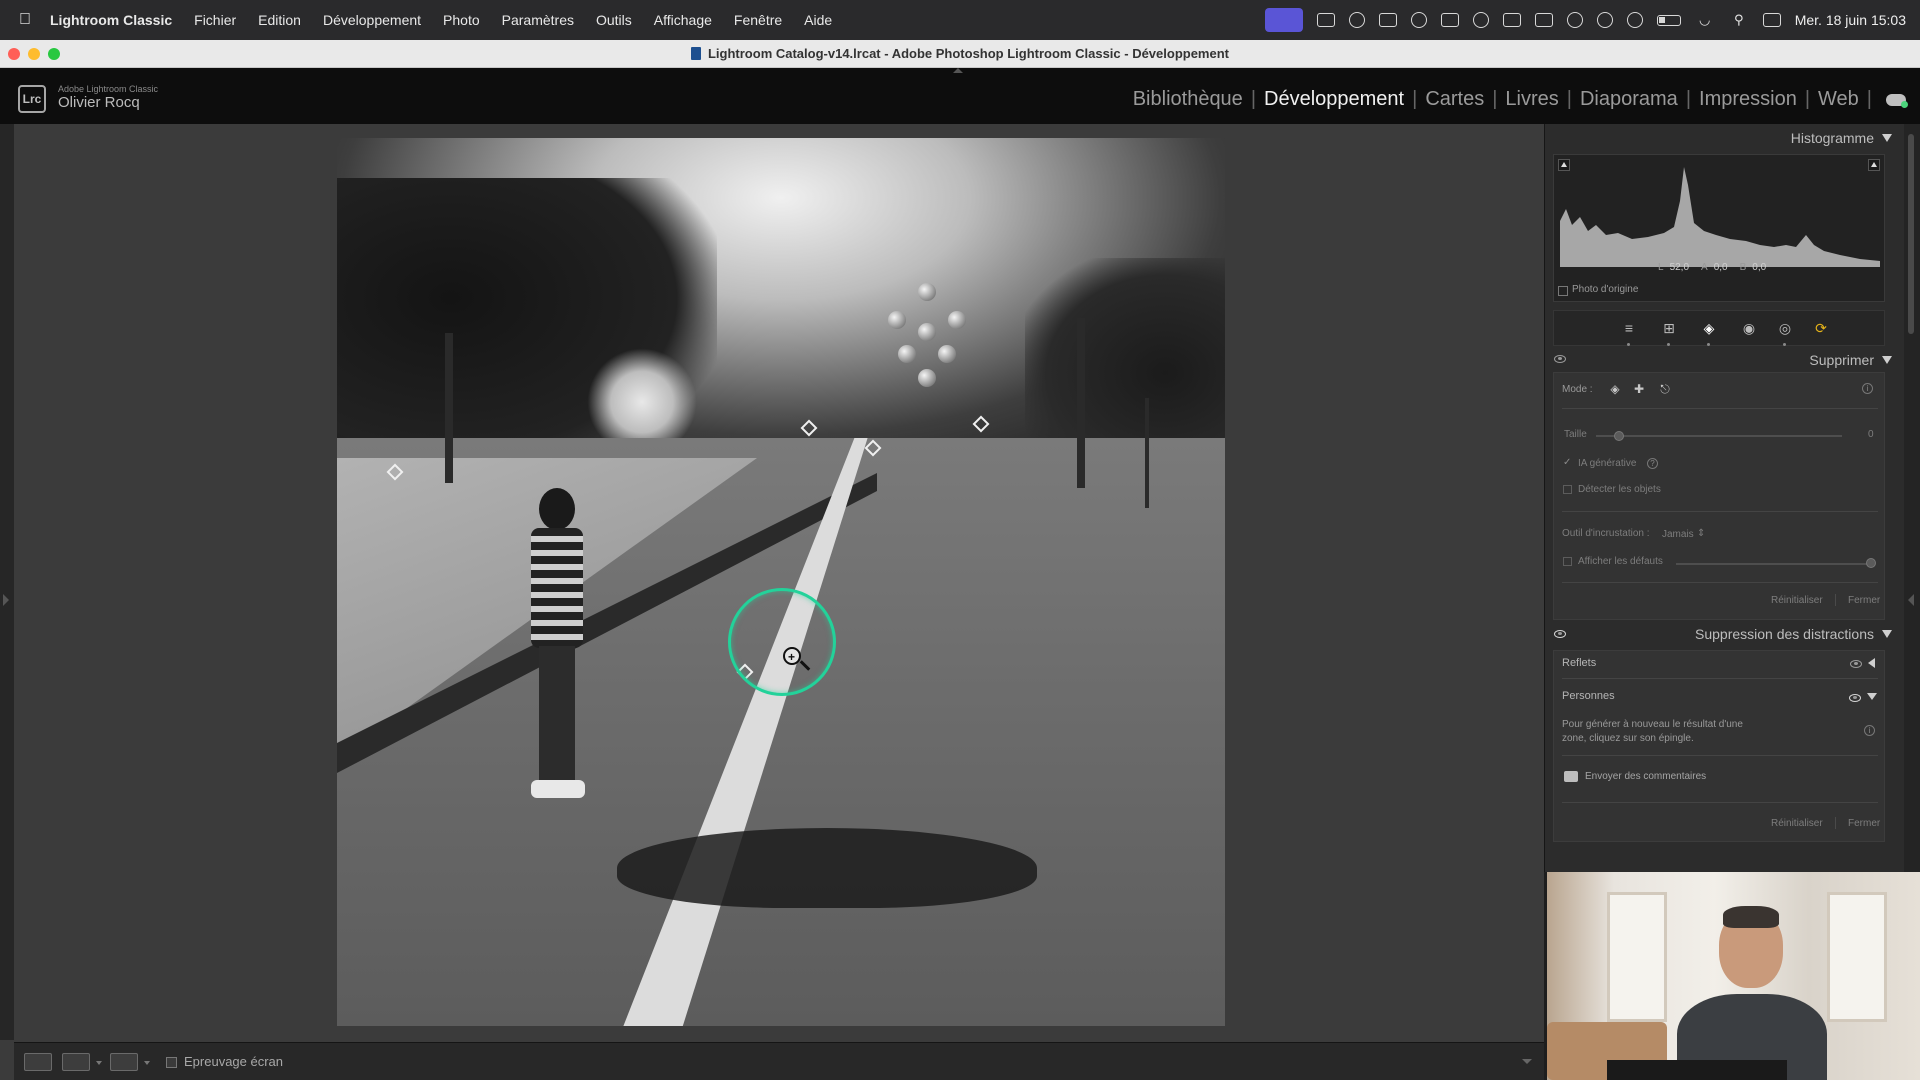 This screenshot has height=1080, width=1920. I want to click on edit-sliders-icon: ≡, so click(1629, 328).